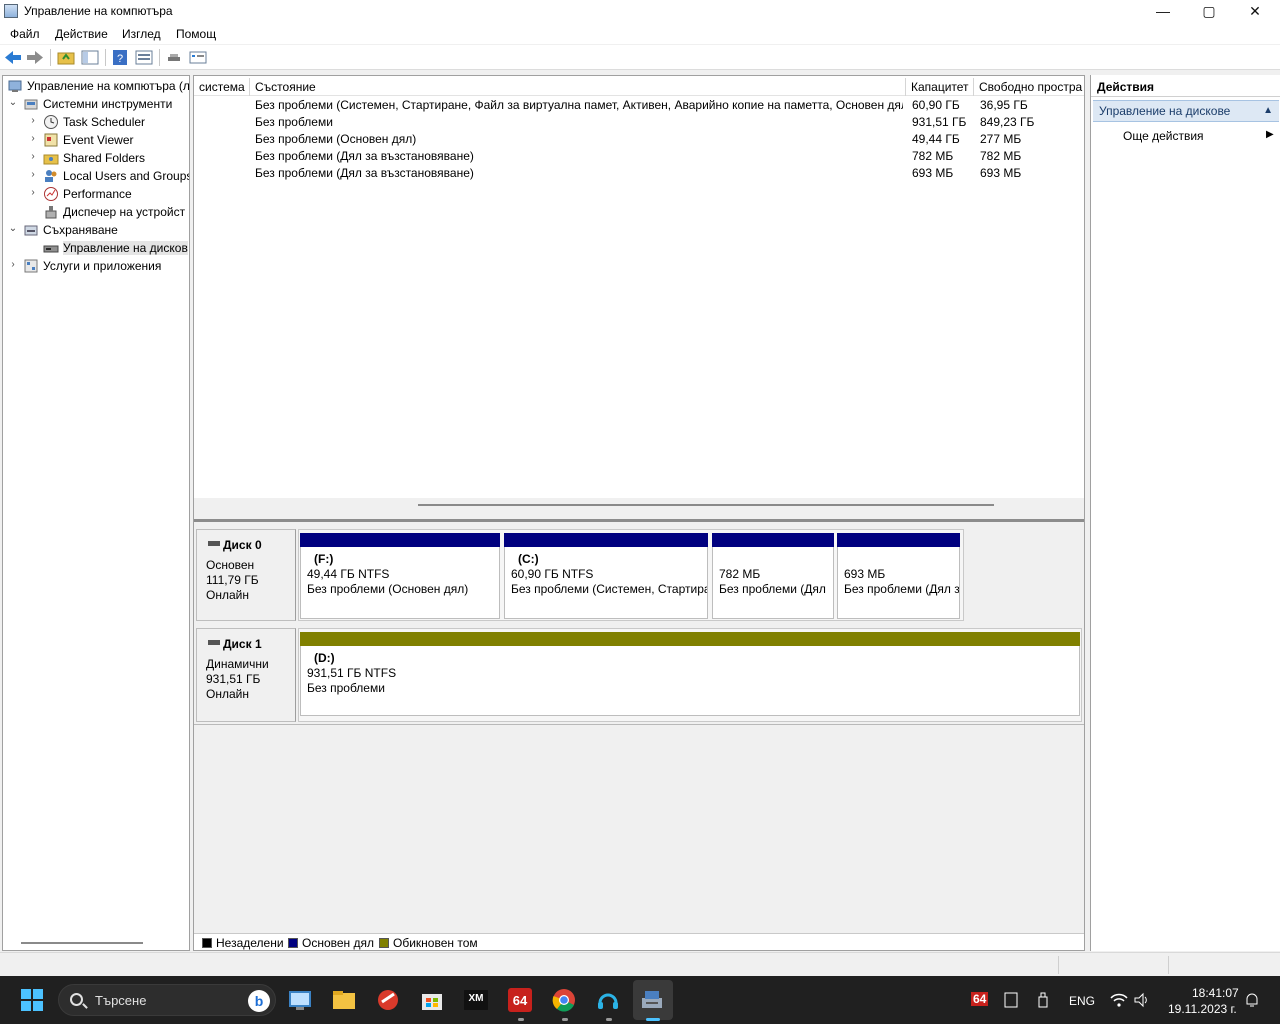  I want to click on up-folder-icon, so click(66, 57).